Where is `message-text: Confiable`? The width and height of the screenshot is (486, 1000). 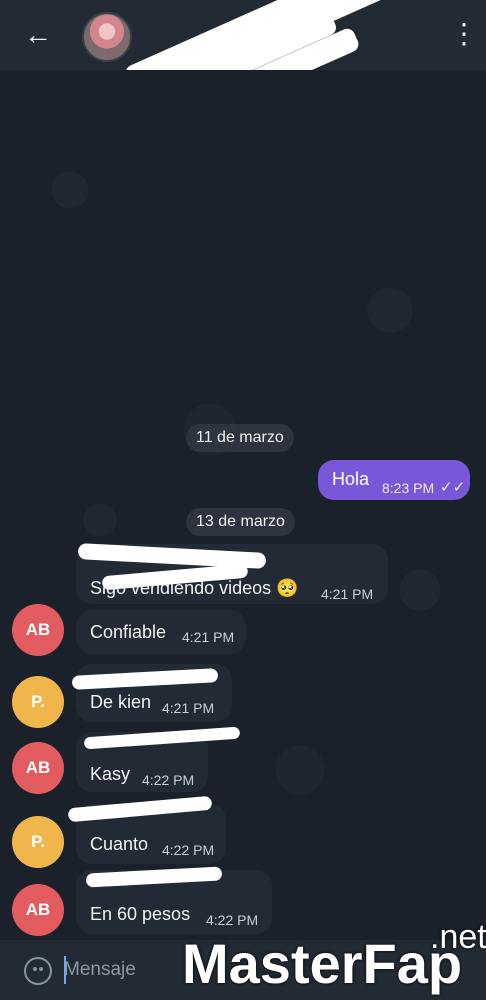 message-text: Confiable is located at coordinates (128, 632).